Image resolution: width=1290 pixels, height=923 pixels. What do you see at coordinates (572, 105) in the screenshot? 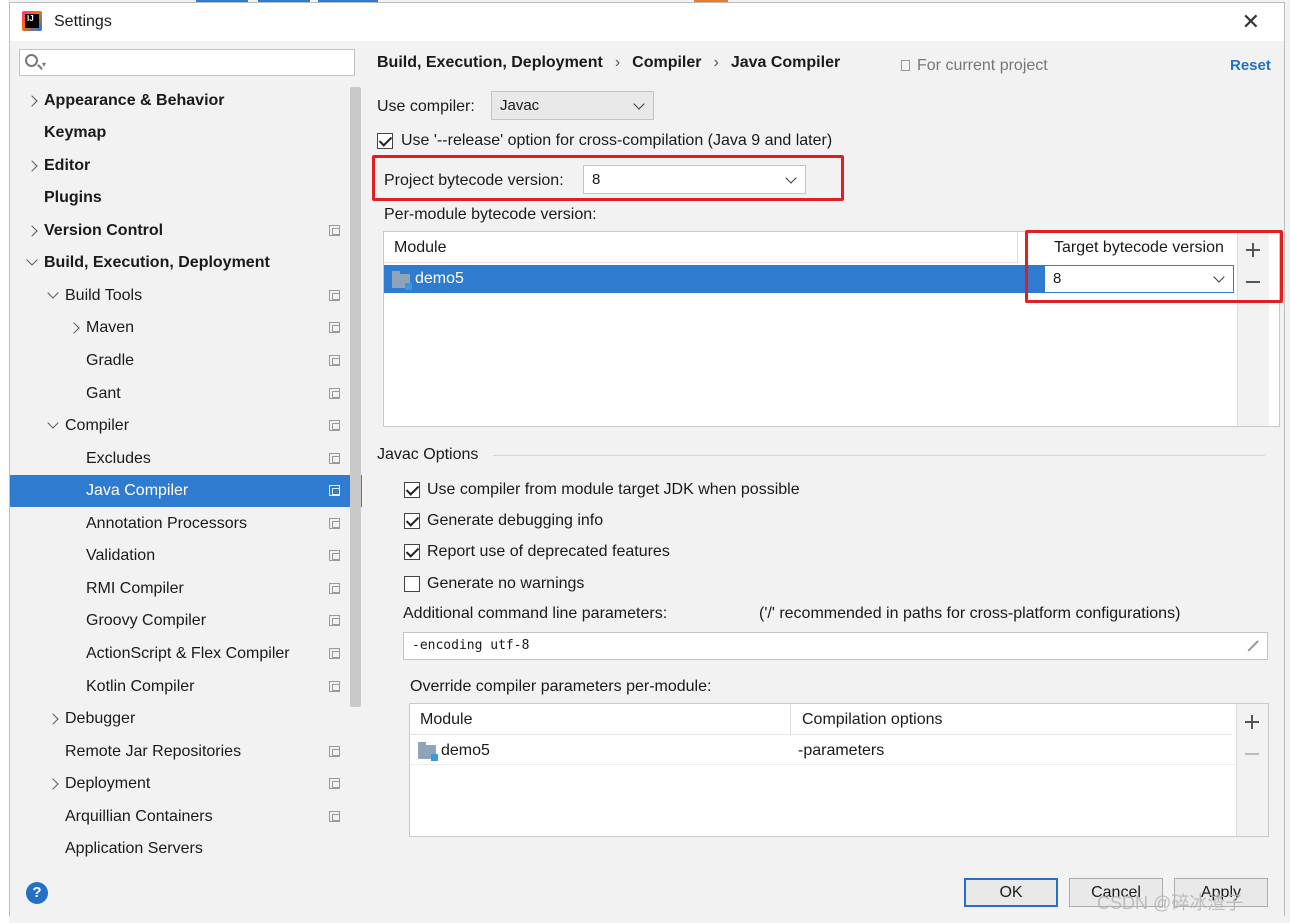
I see `use-compiler-select: Javac` at bounding box center [572, 105].